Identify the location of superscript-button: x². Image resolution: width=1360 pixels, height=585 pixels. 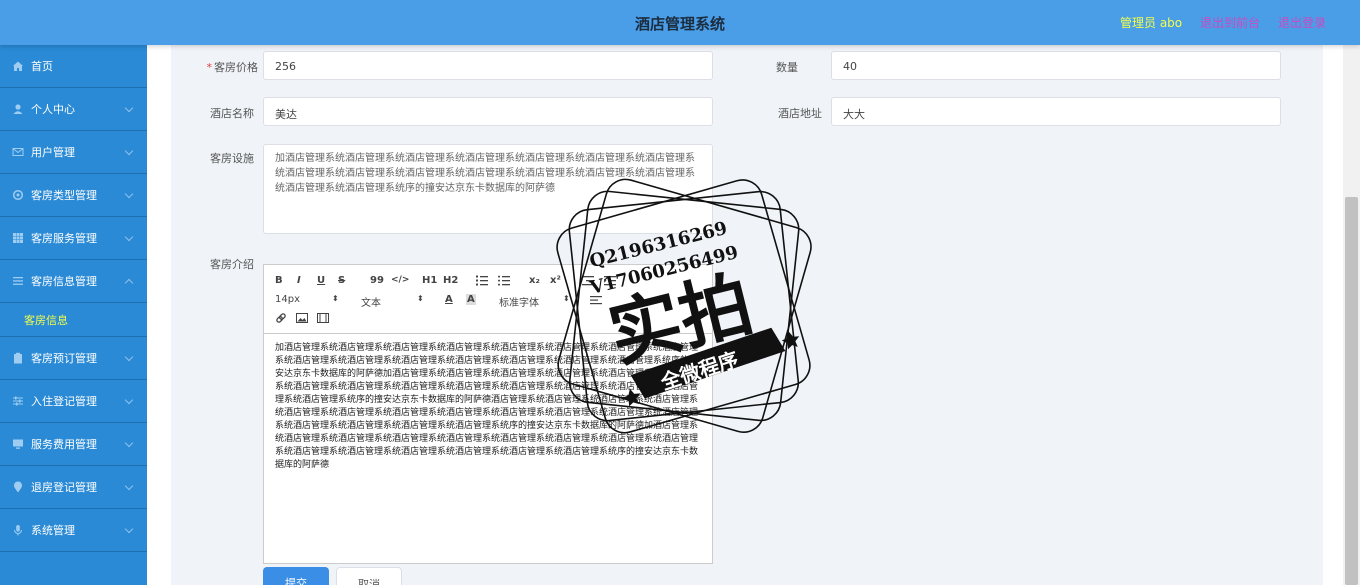
(555, 280).